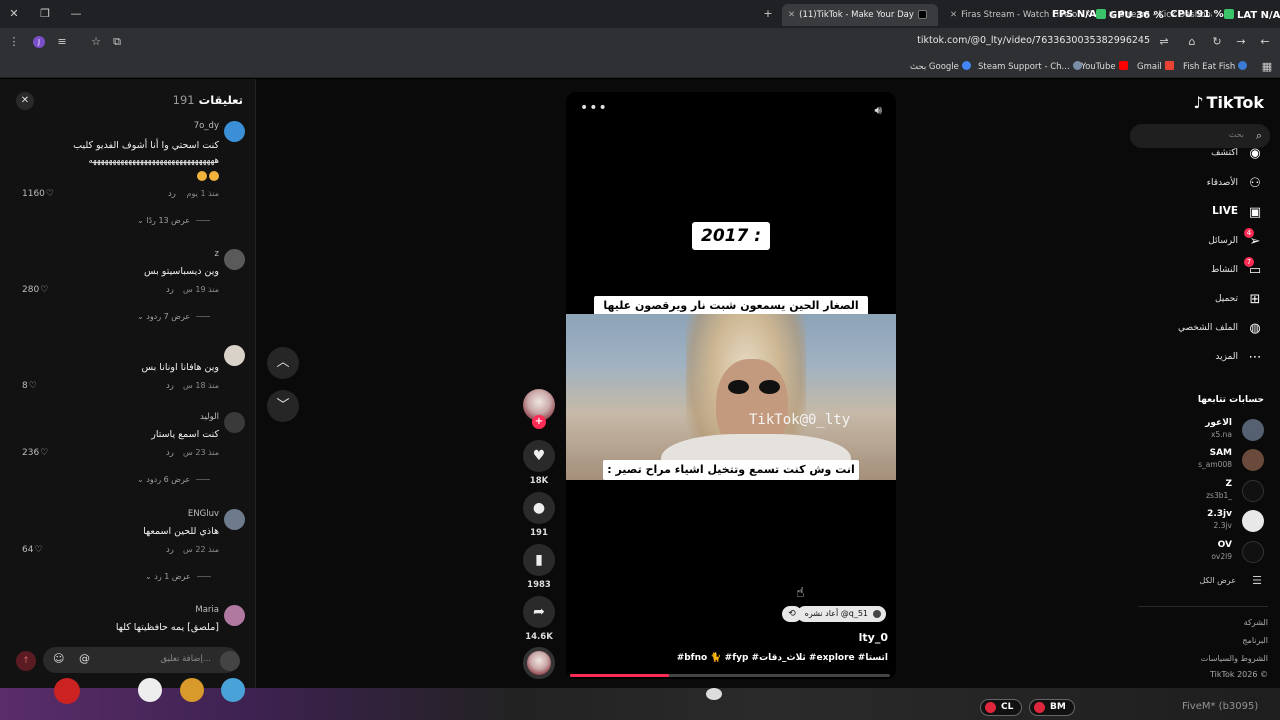  I want to click on restore-window-icon: ❐, so click(45, 14).